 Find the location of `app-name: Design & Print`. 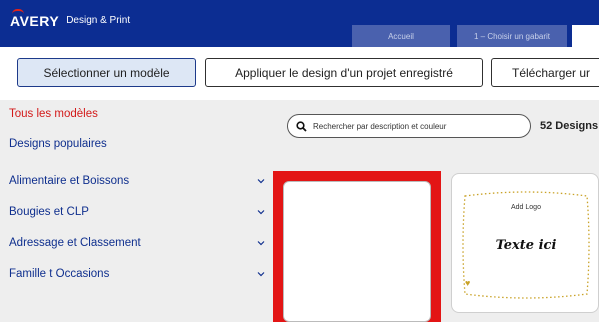

app-name: Design & Print is located at coordinates (98, 20).